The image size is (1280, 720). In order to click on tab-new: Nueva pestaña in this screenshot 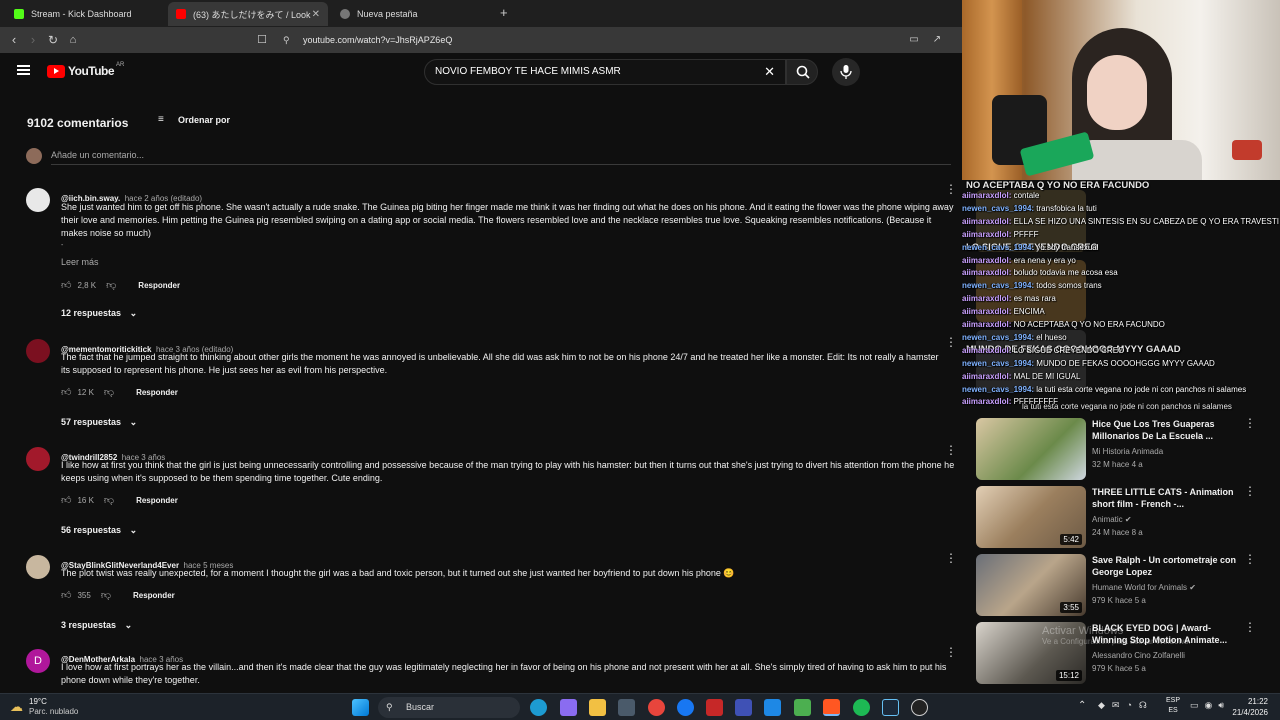, I will do `click(412, 14)`.